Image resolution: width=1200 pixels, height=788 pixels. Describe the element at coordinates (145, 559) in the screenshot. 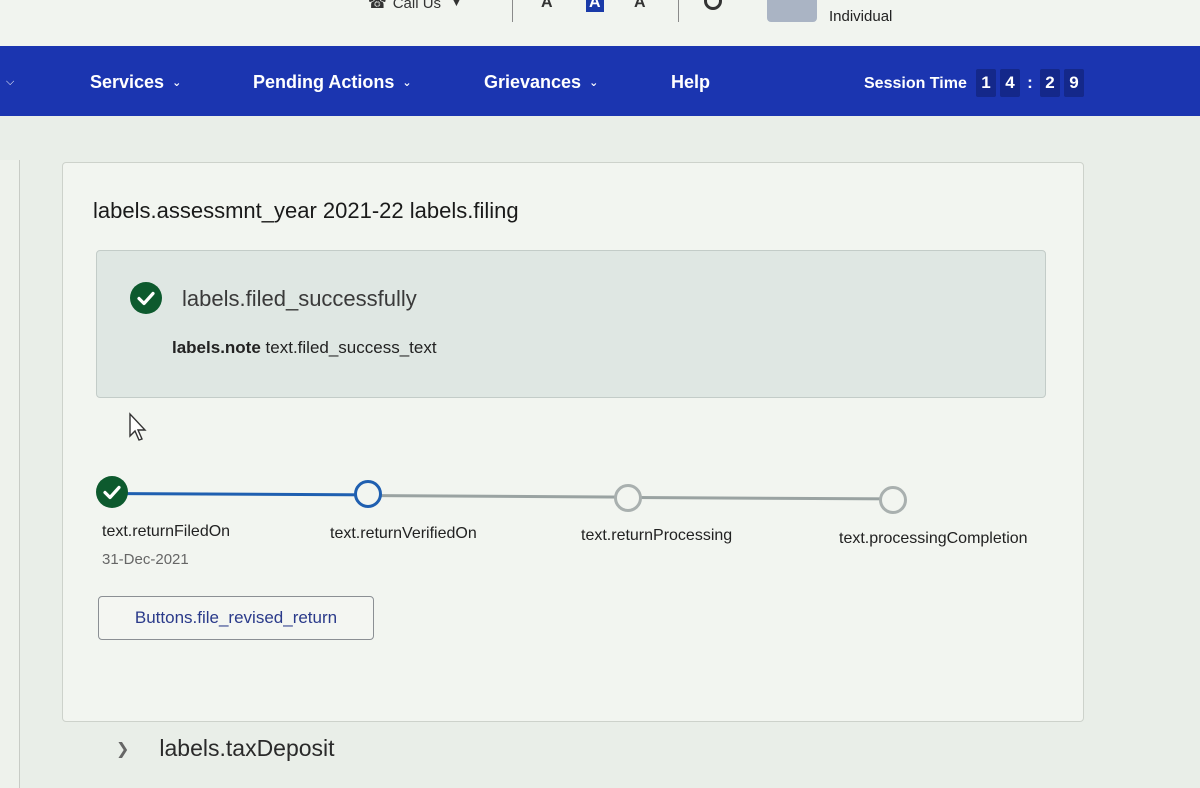

I see `step-date-return-filed: 31-Dec-2021` at that location.